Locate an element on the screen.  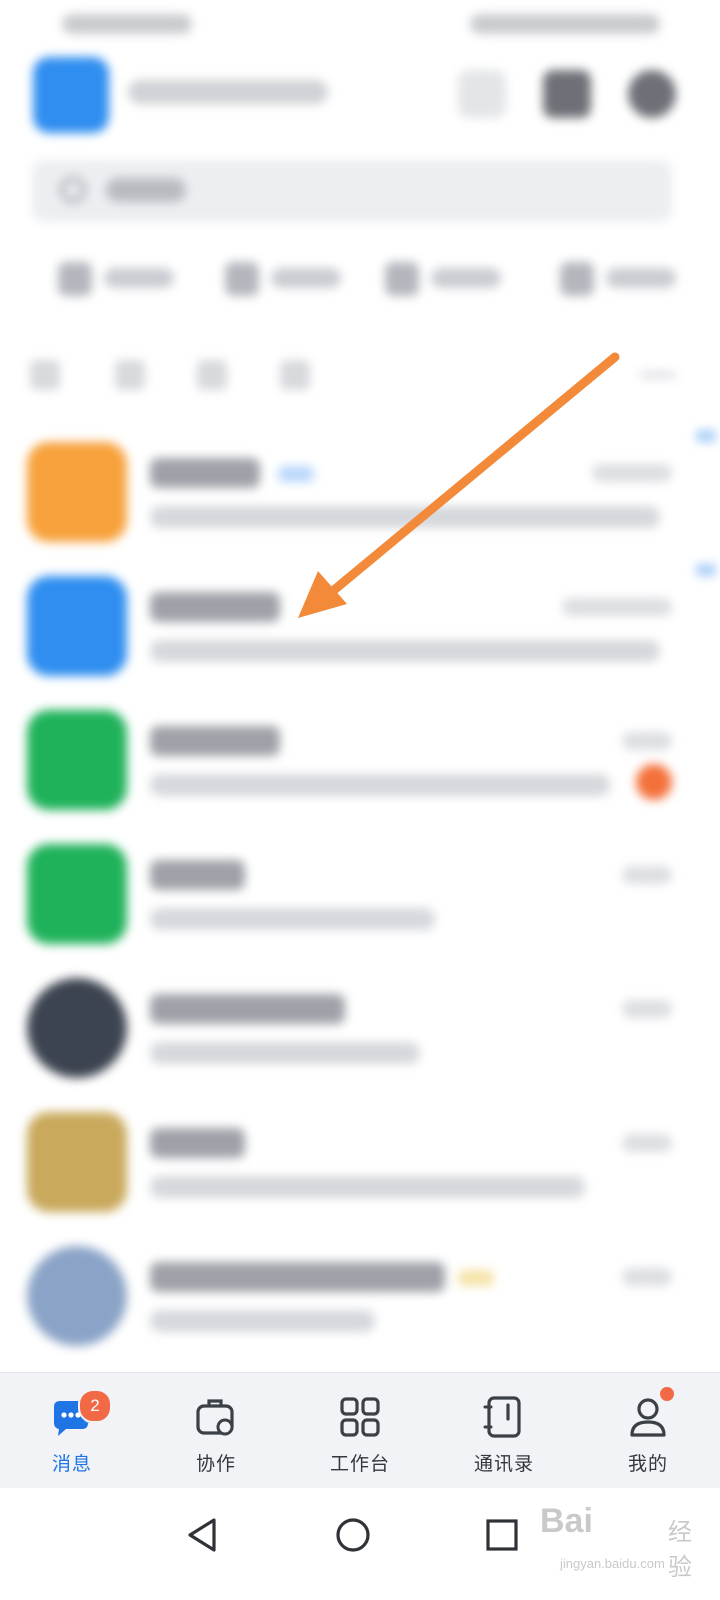
watermark-brand-suffix: 经验 is located at coordinates (680, 1550).